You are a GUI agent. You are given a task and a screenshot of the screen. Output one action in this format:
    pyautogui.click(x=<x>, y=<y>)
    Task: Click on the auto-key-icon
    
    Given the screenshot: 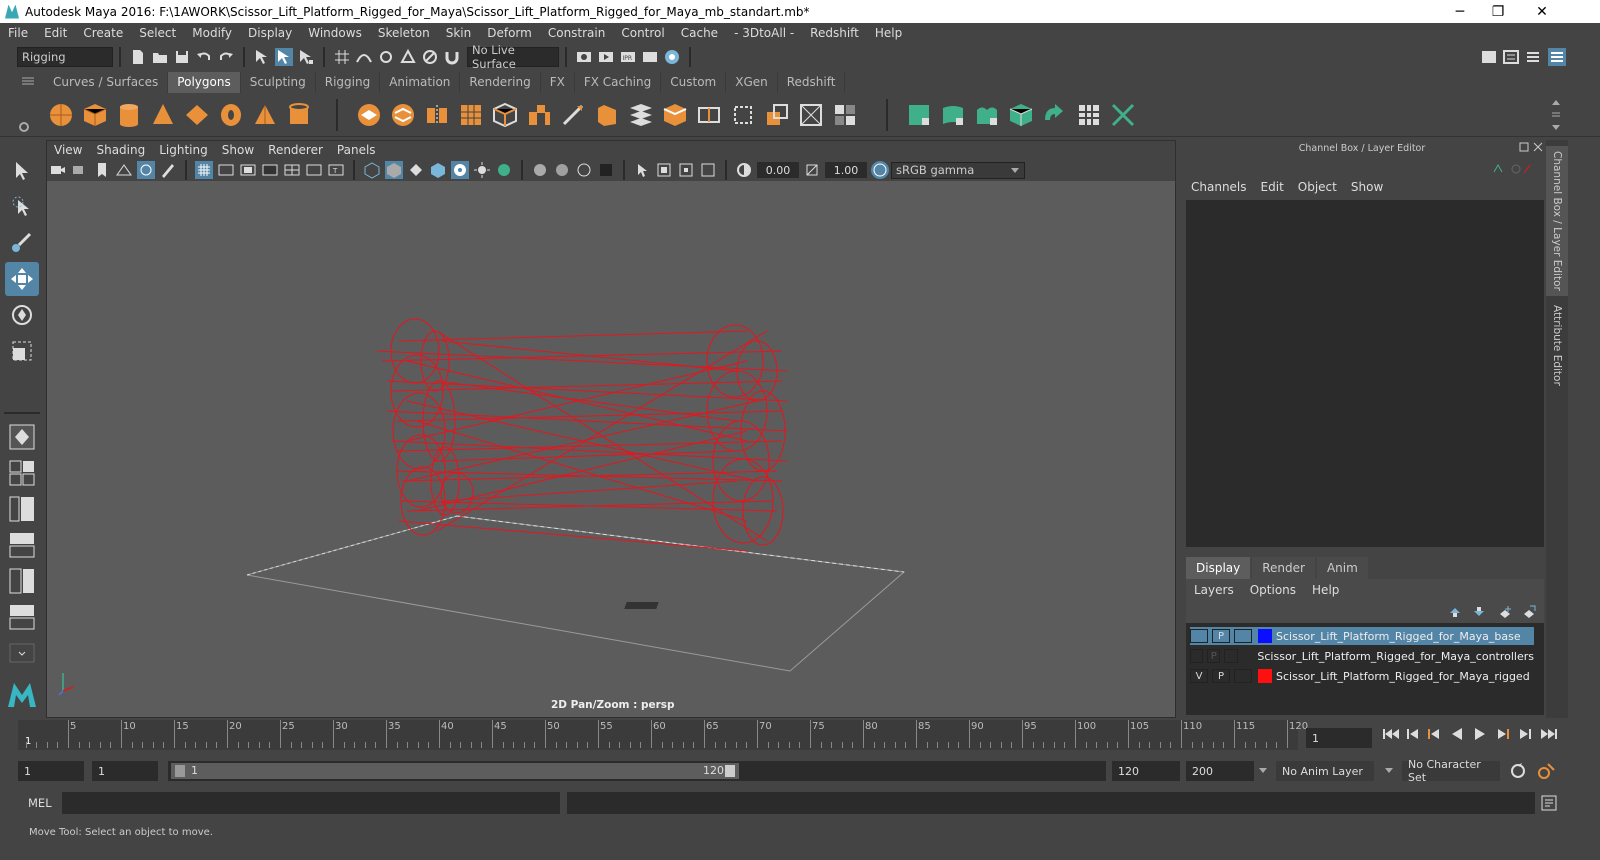 What is the action you would take?
    pyautogui.click(x=1518, y=771)
    